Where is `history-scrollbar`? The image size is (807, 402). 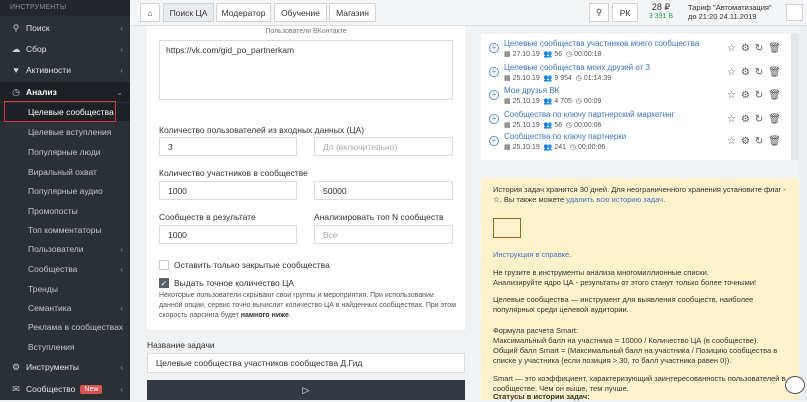
history-scrollbar is located at coordinates (795, 97).